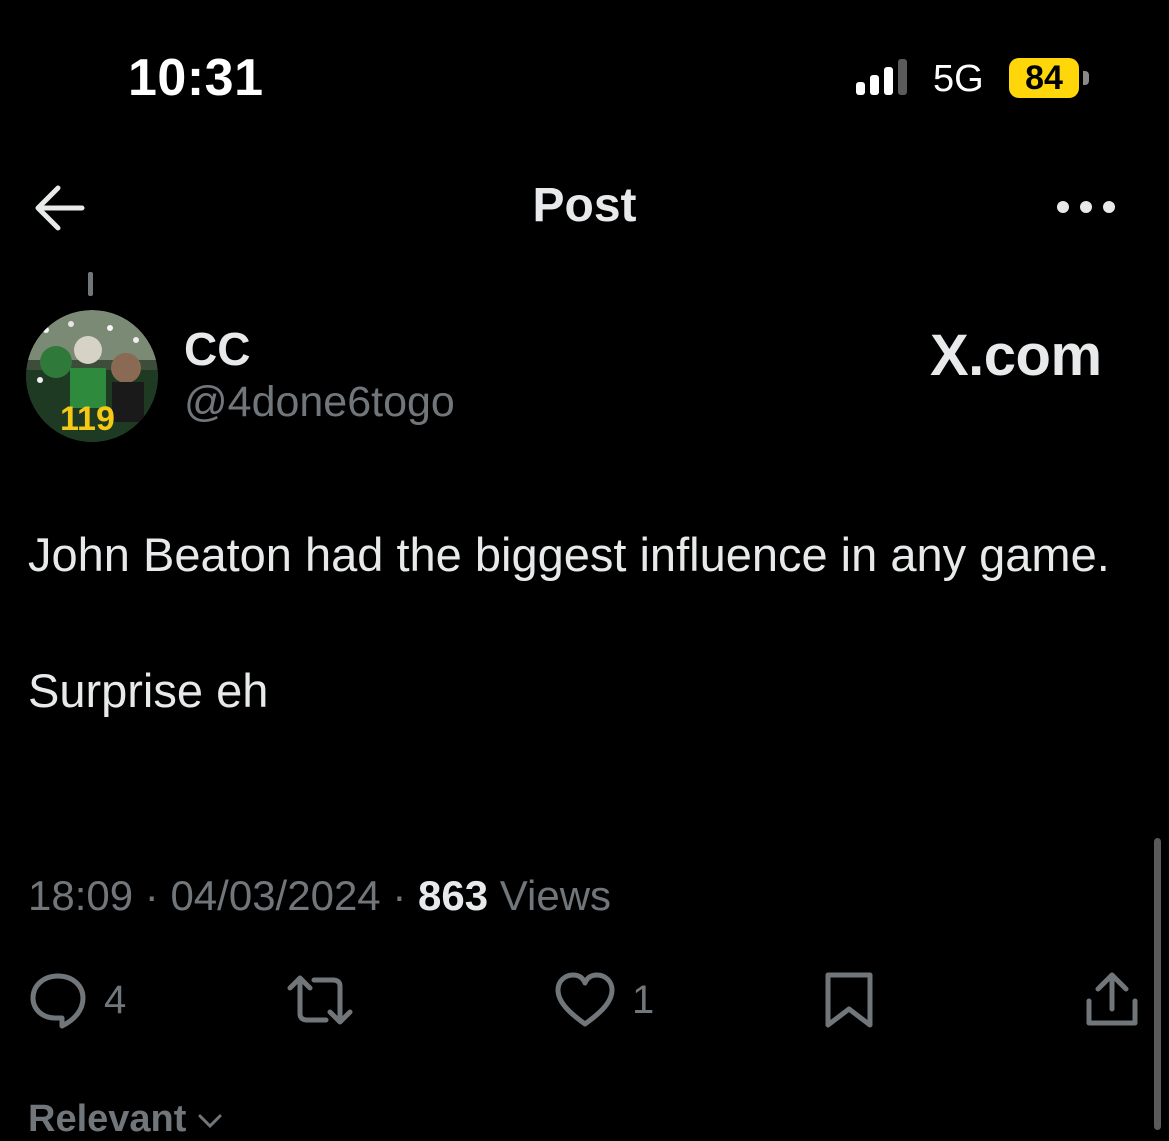  What do you see at coordinates (453, 895) in the screenshot?
I see `views-count: 863` at bounding box center [453, 895].